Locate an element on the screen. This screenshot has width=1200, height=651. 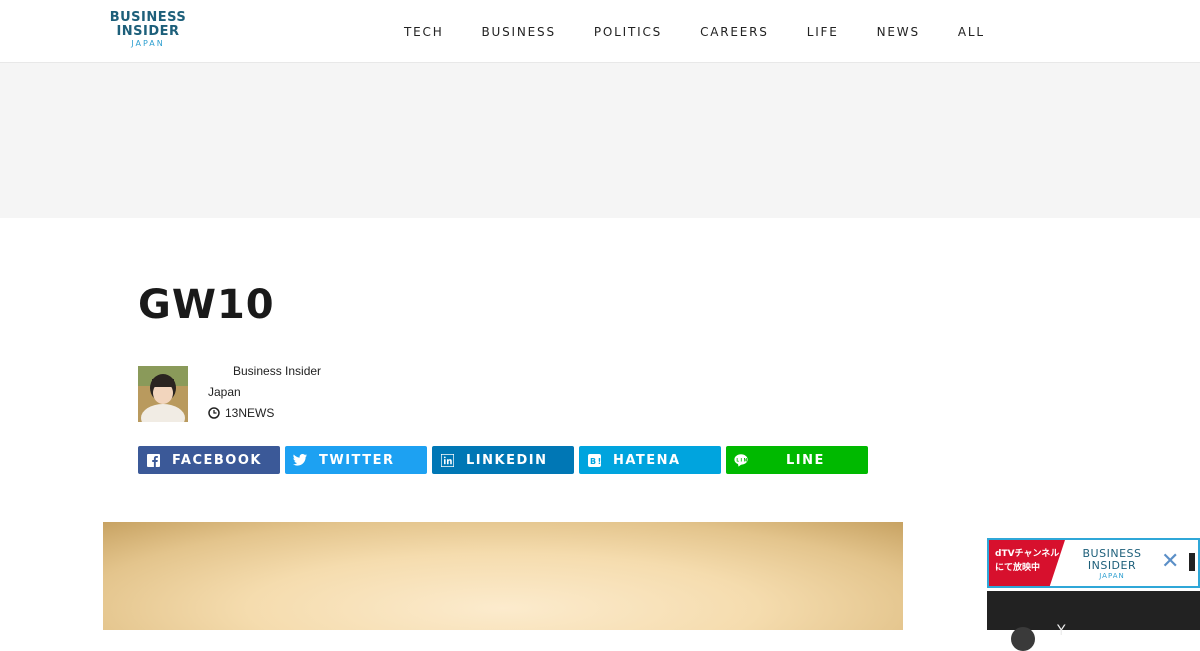
player-avatar-icon is located at coordinates (1023, 639).